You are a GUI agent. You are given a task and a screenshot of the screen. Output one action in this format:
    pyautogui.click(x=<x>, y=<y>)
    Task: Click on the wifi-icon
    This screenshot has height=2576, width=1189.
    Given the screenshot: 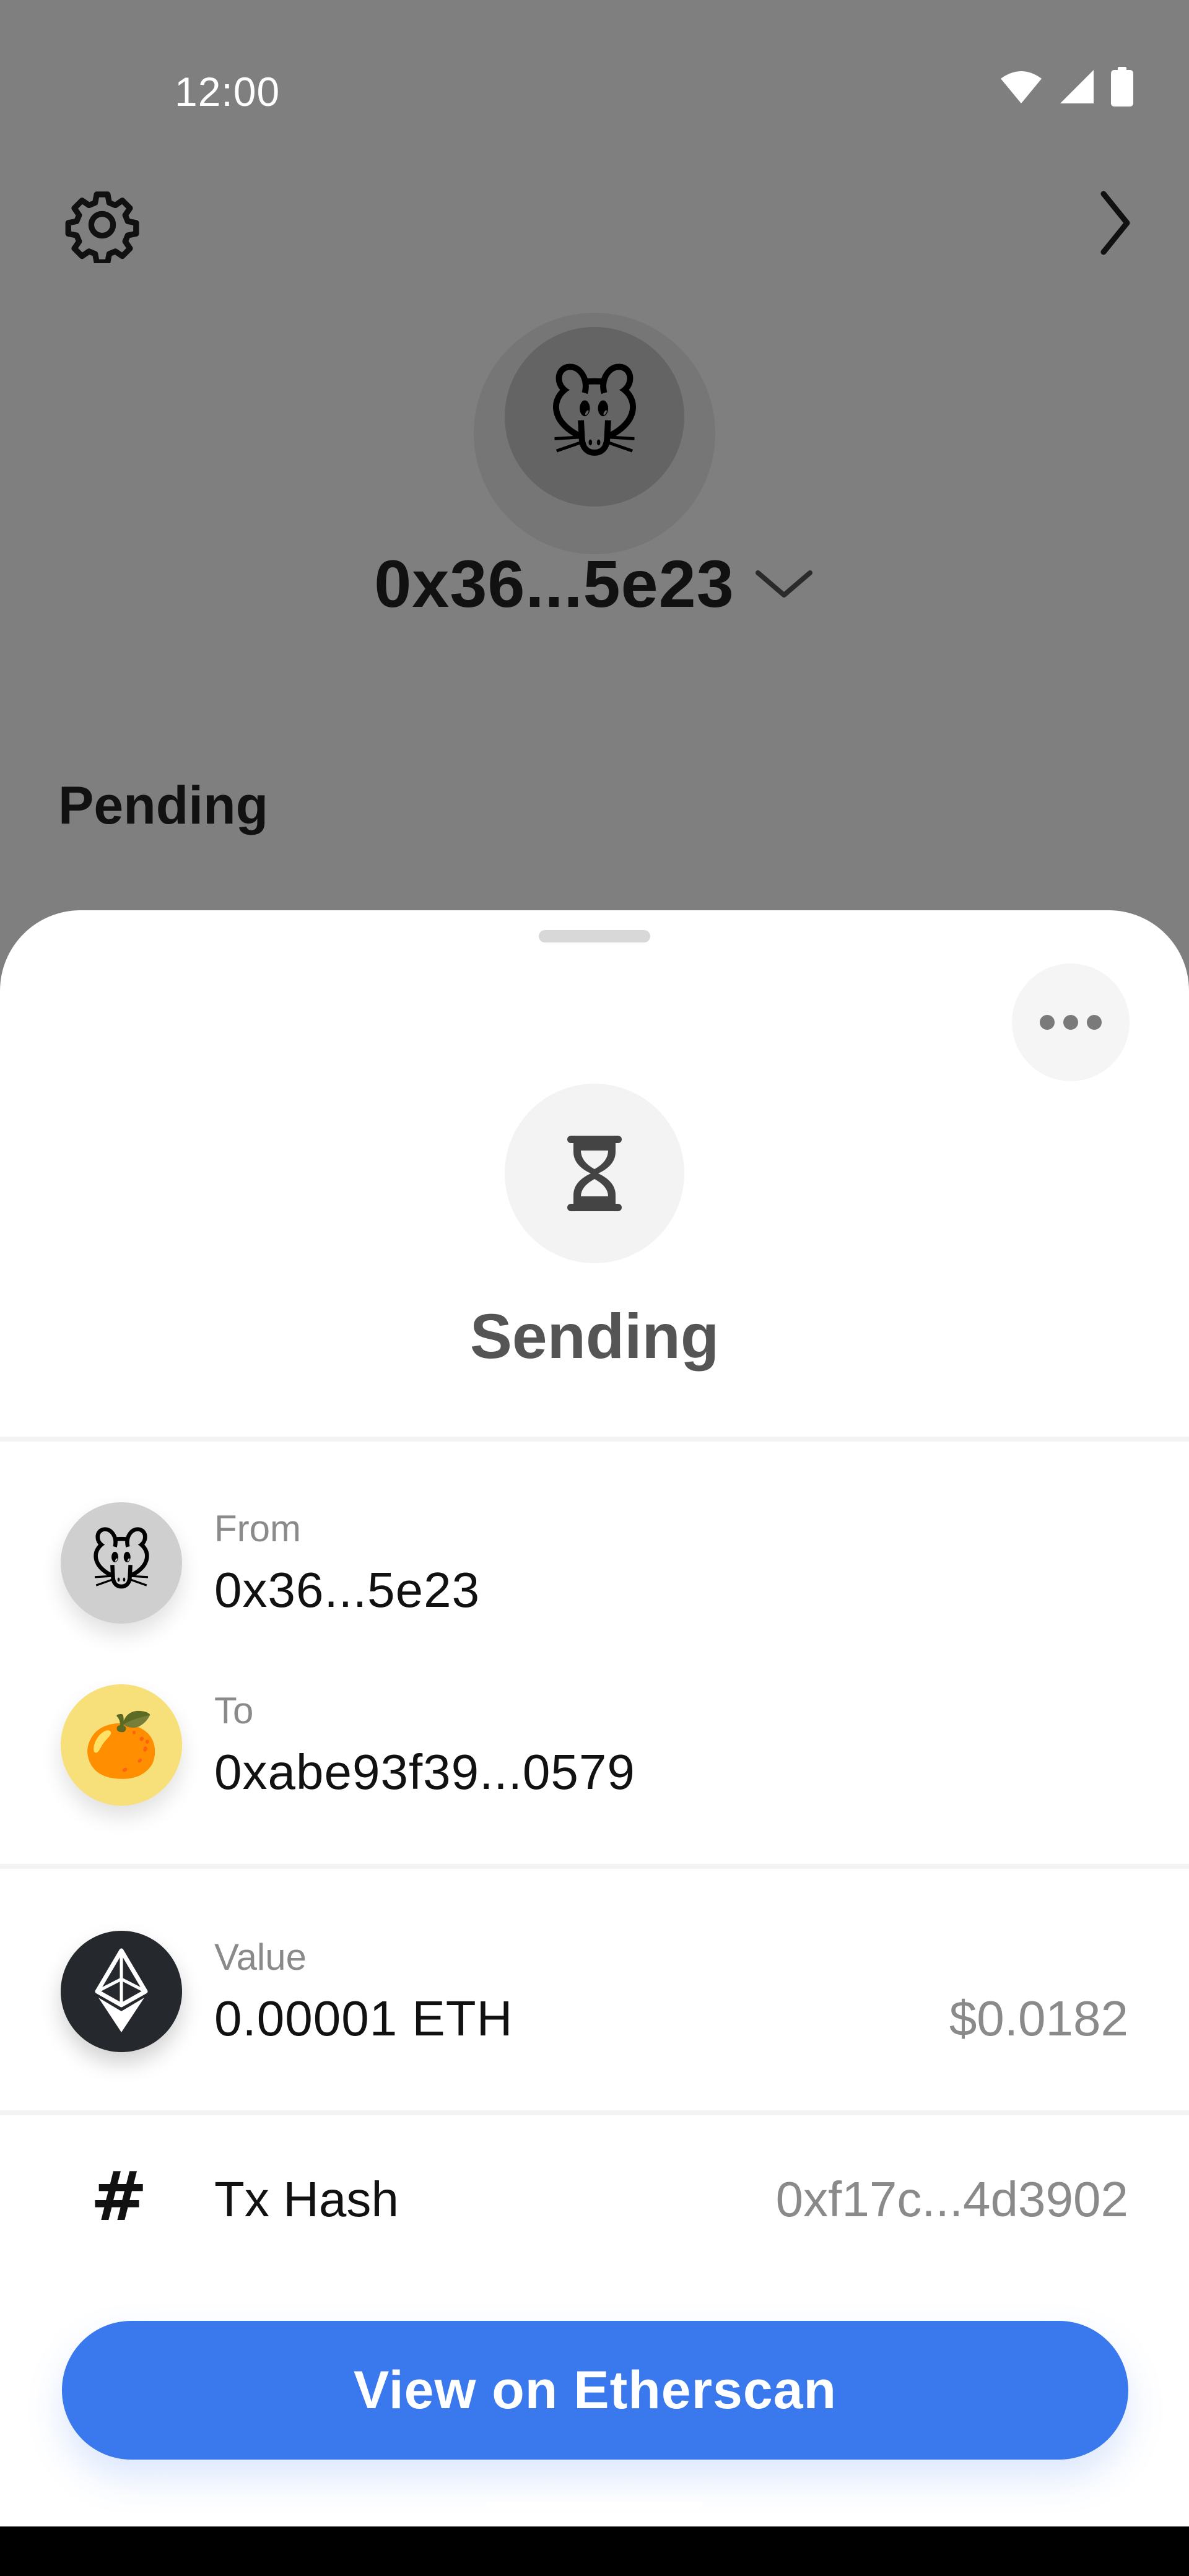 What is the action you would take?
    pyautogui.click(x=1021, y=87)
    